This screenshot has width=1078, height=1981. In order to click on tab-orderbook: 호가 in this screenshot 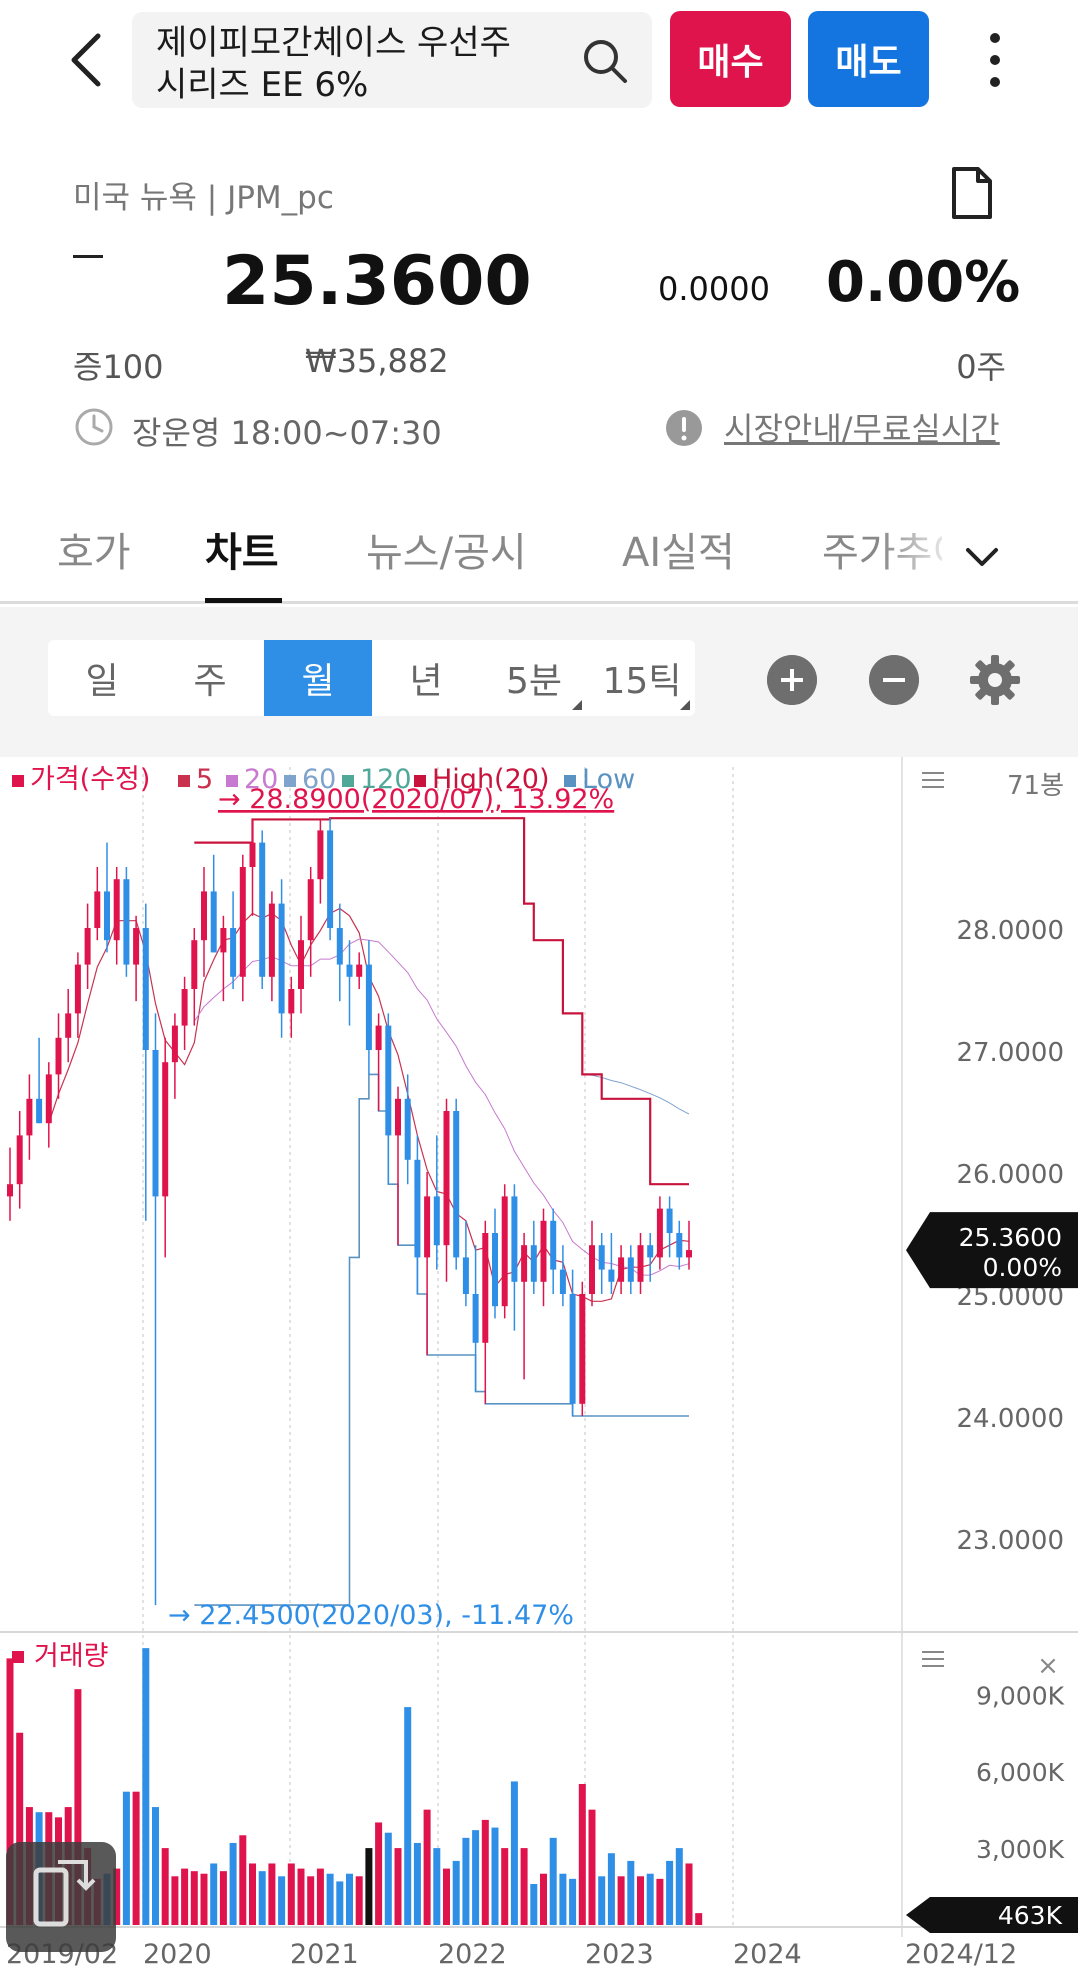, I will do `click(94, 549)`.